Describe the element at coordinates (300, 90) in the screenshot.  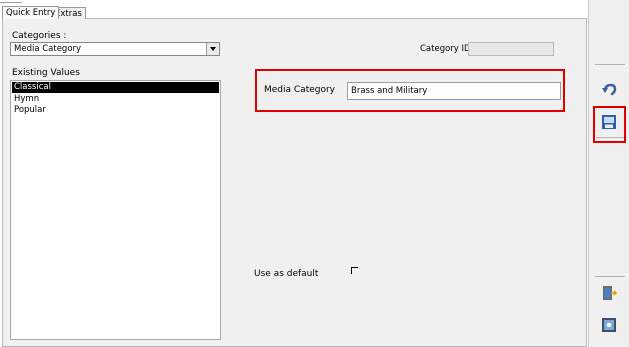
I see `media-category-label: Media Category` at that location.